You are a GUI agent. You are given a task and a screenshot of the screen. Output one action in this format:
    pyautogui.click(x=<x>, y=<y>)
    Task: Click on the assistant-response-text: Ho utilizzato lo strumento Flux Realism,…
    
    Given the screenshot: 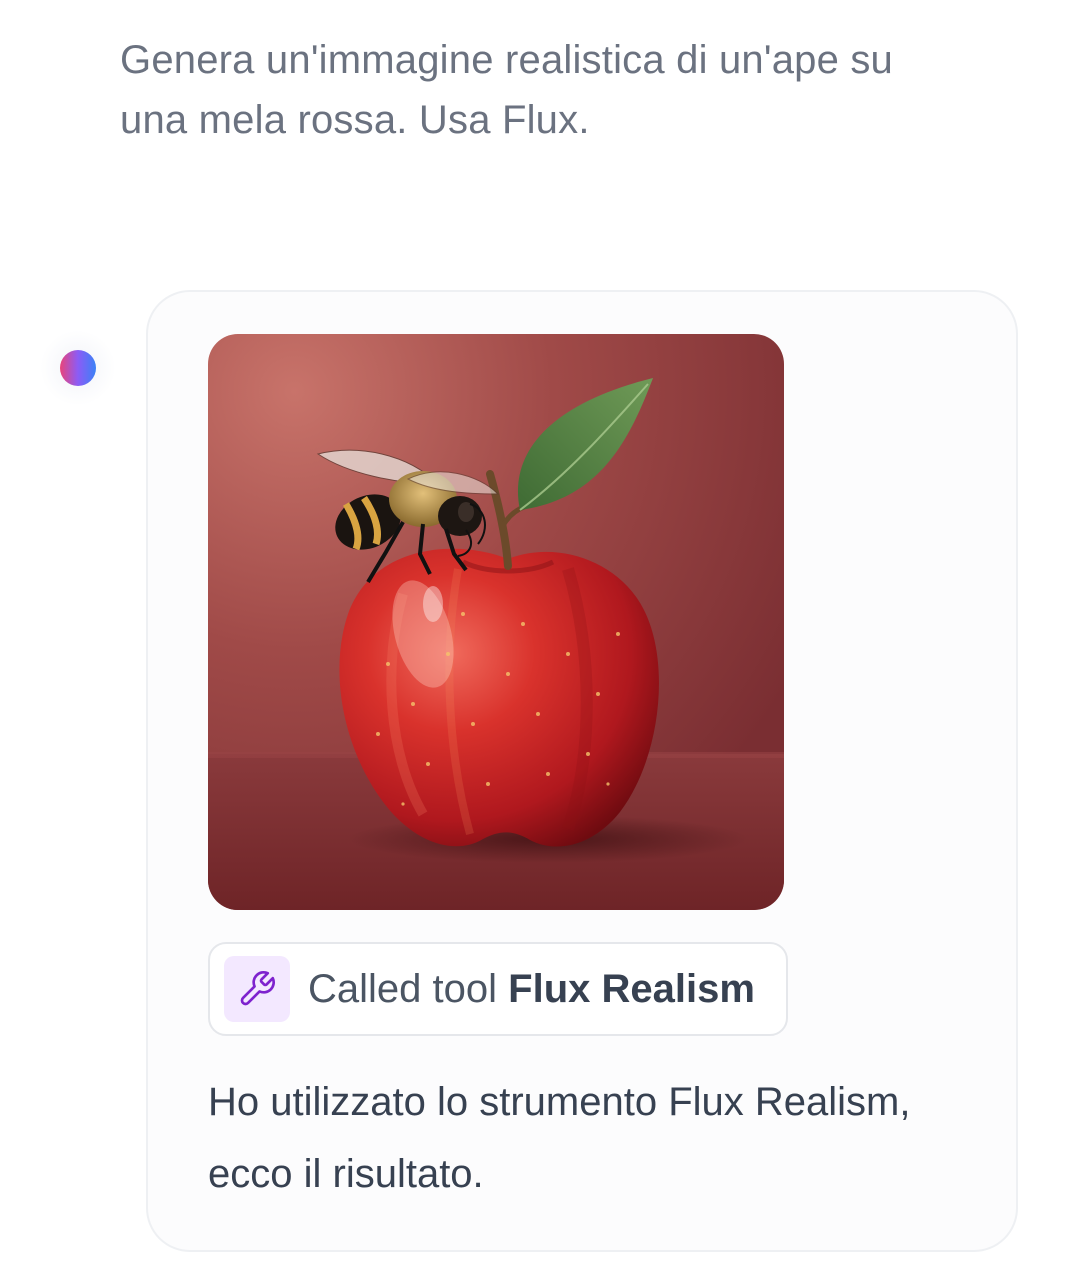 What is the action you would take?
    pyautogui.click(x=559, y=1138)
    